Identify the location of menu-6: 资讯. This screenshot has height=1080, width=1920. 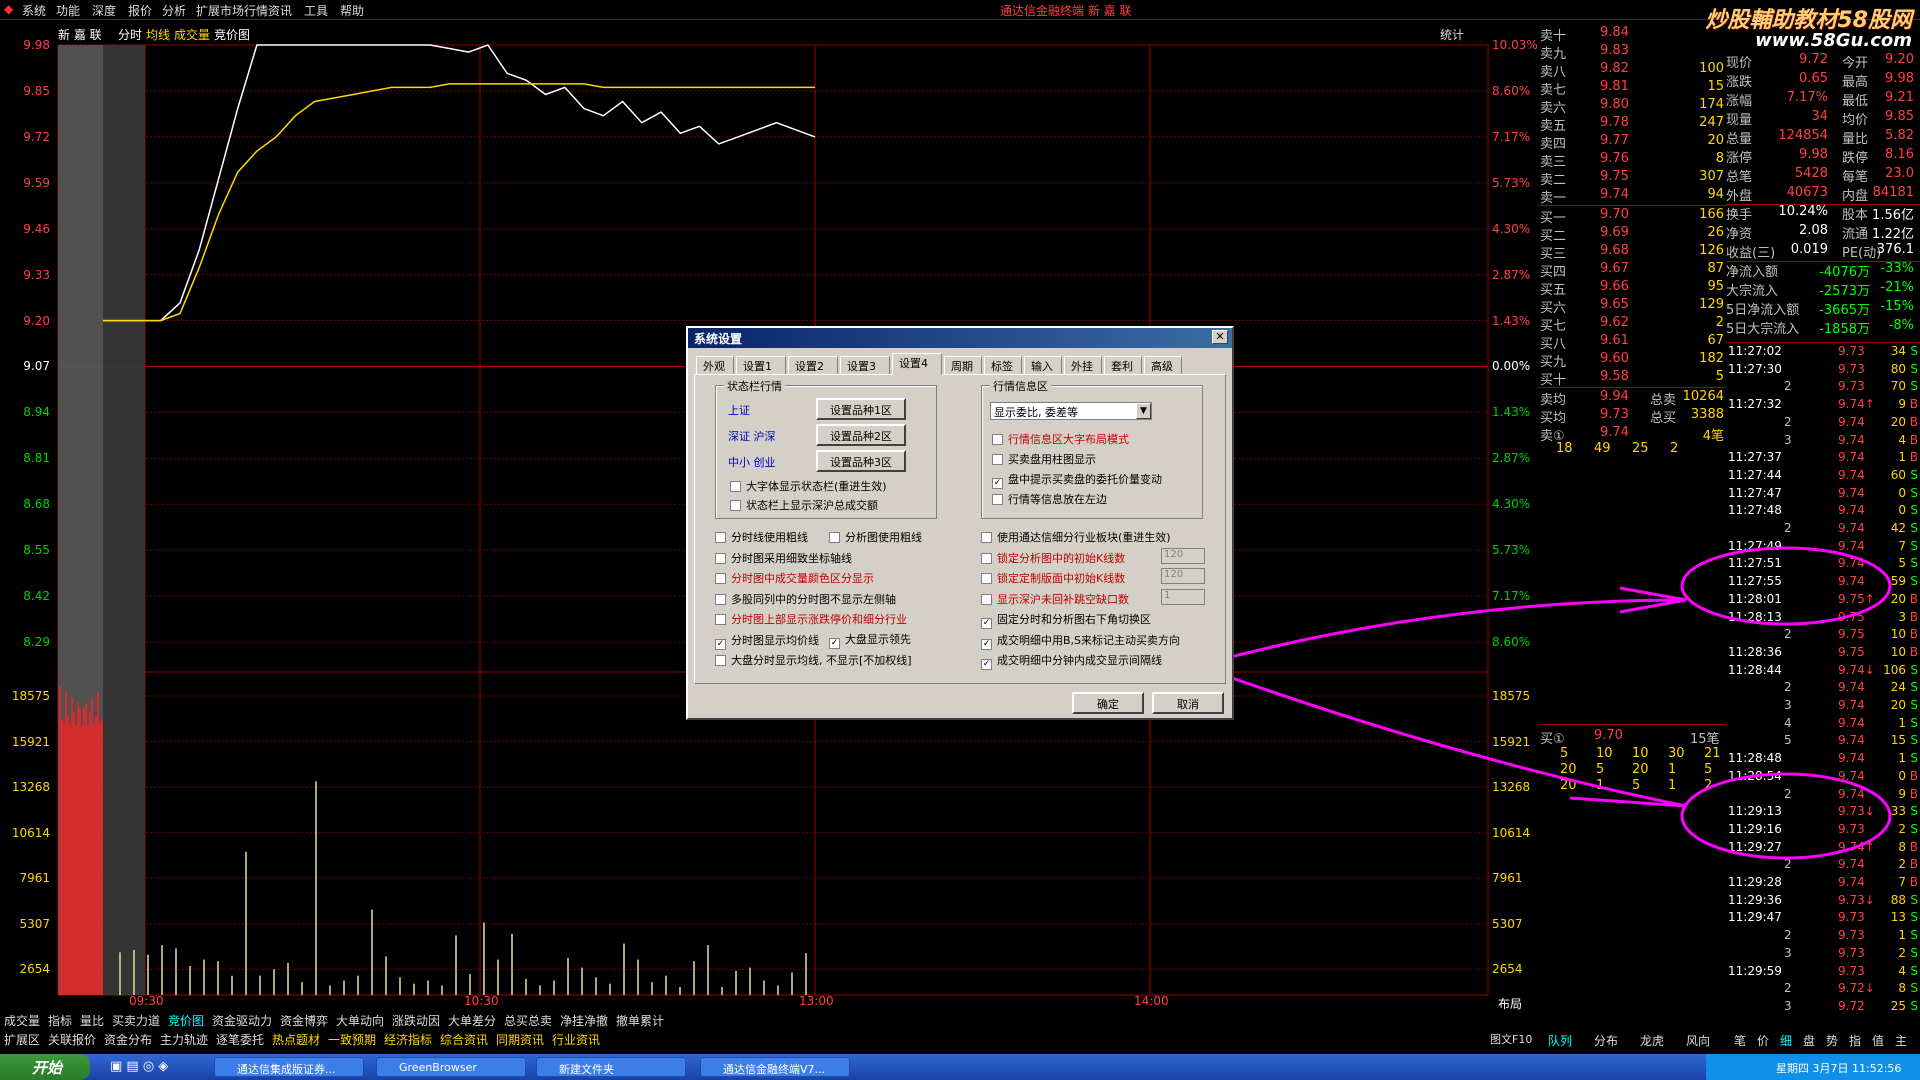
(280, 10).